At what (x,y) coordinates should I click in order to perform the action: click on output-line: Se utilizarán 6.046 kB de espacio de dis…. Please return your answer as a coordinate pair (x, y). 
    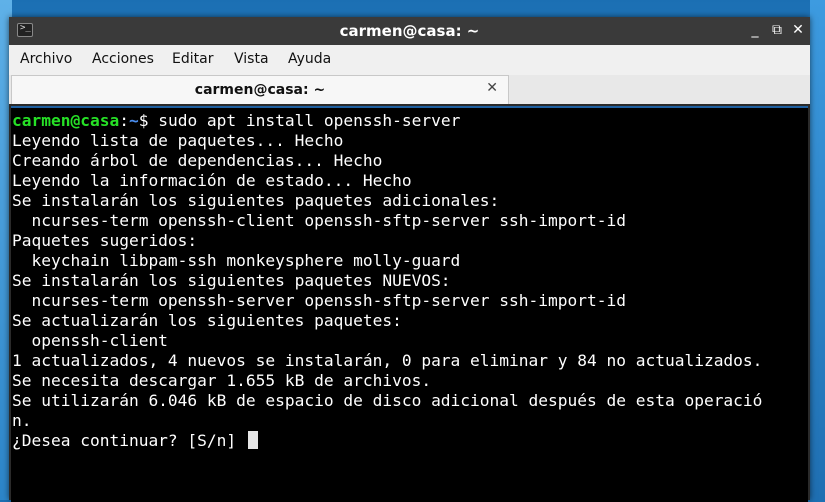
    Looking at the image, I should click on (387, 400).